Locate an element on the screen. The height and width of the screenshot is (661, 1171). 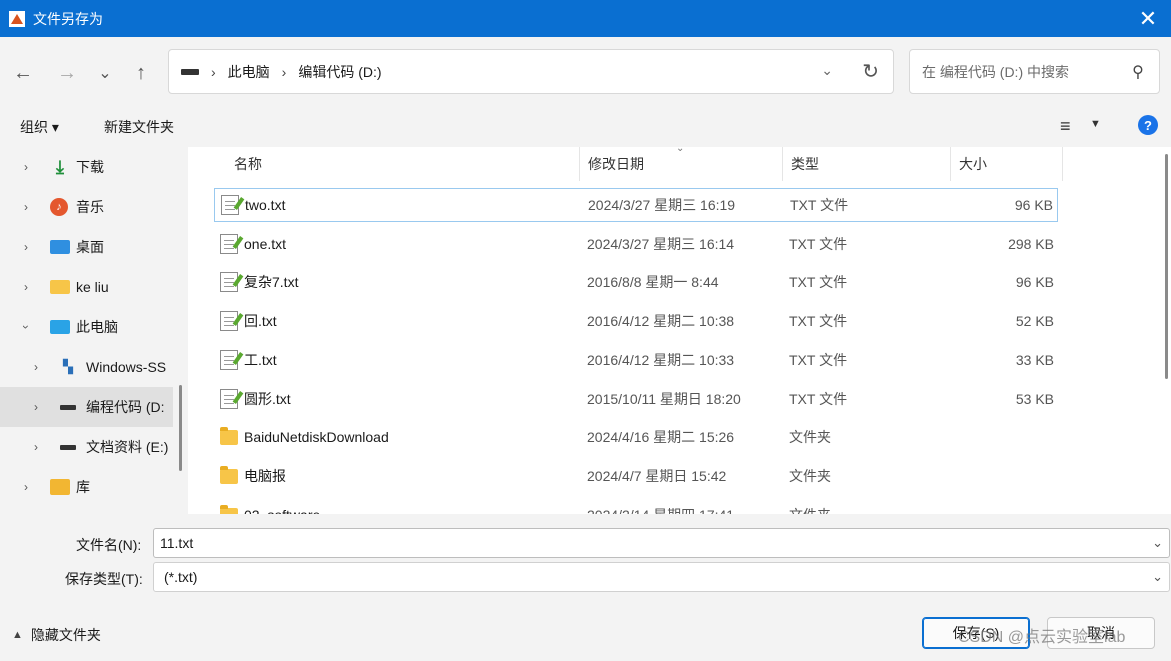
breadcrumb-drive-d: 编辑代码 (D:) is located at coordinates (339, 72).